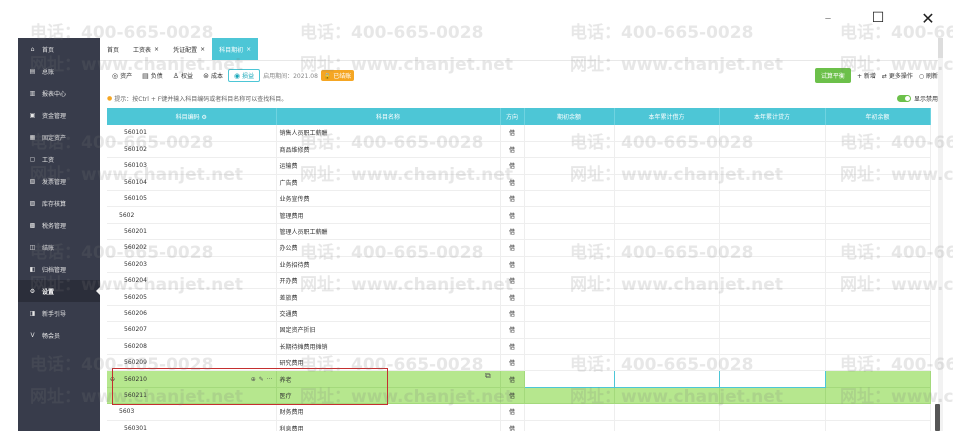  Describe the element at coordinates (388, 199) in the screenshot. I see `name-cell: 业务宣传费` at that location.